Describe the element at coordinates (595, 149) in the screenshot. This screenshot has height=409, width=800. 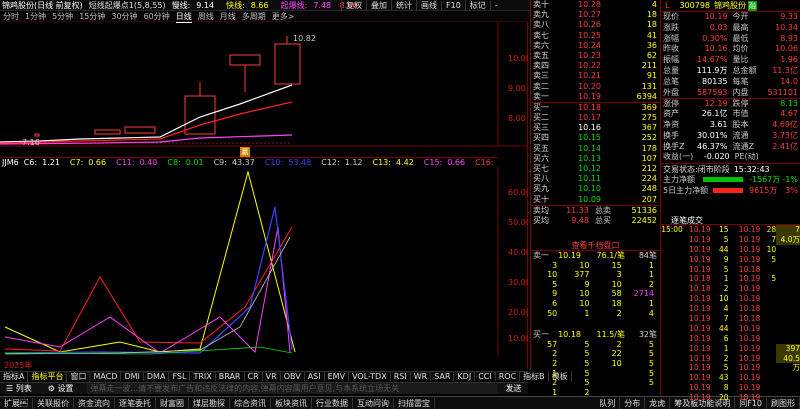
I see `order-book-row: 买五 10.14 178` at that location.